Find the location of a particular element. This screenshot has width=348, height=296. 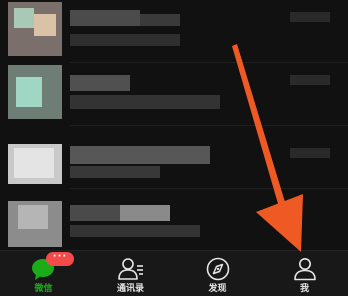

tab-discover: 发现 is located at coordinates (217, 273).